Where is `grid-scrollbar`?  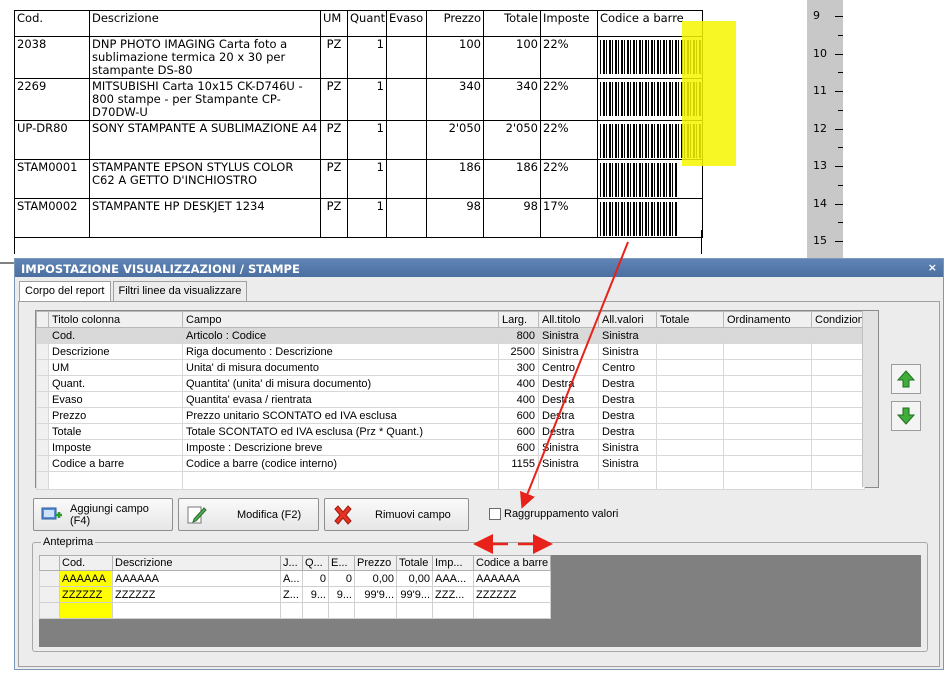
grid-scrollbar is located at coordinates (870, 399).